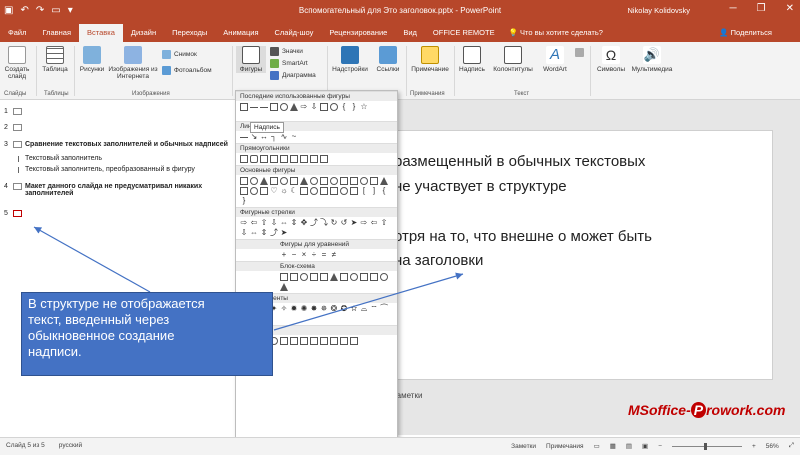  What do you see at coordinates (294, 137) in the screenshot?
I see `freeform-shape-icon: ~` at bounding box center [294, 137].